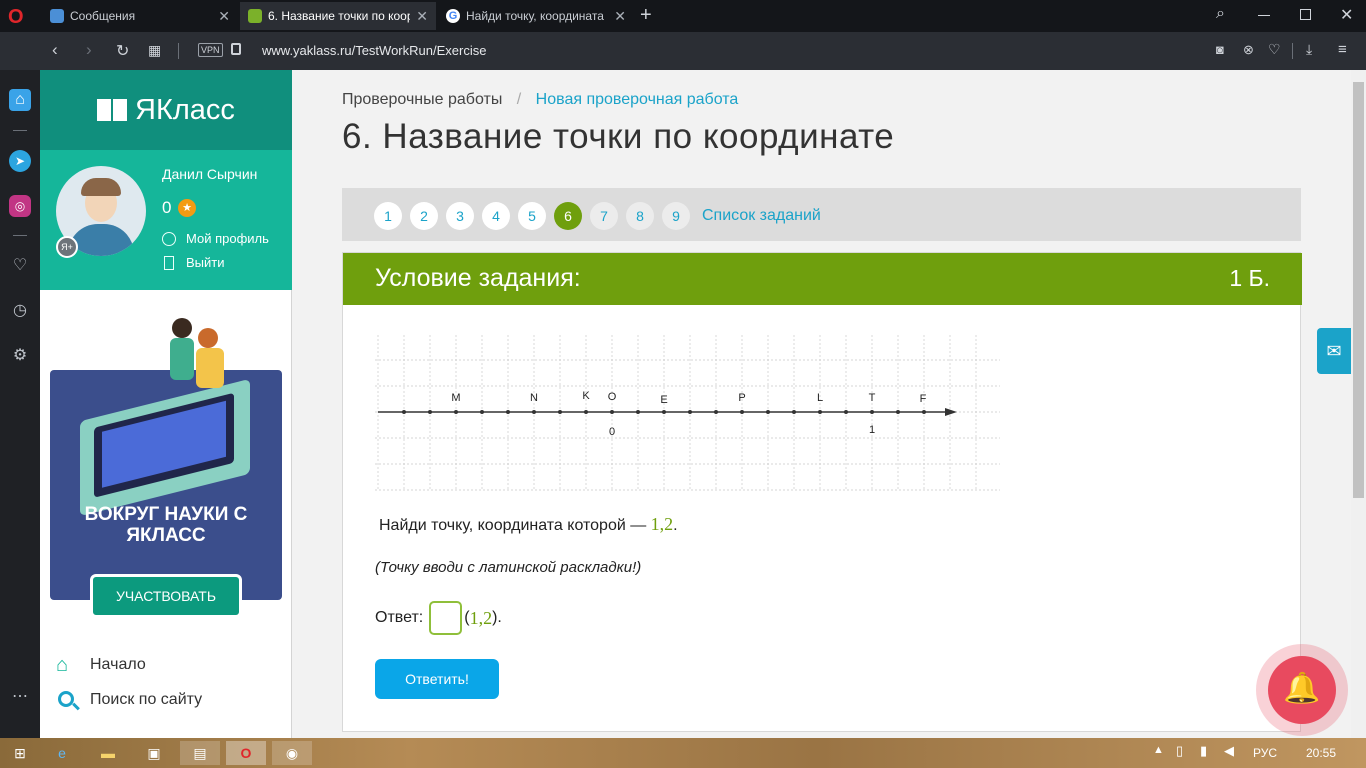 This screenshot has height=768, width=1366. What do you see at coordinates (236, 49) in the screenshot?
I see `lock-icon` at bounding box center [236, 49].